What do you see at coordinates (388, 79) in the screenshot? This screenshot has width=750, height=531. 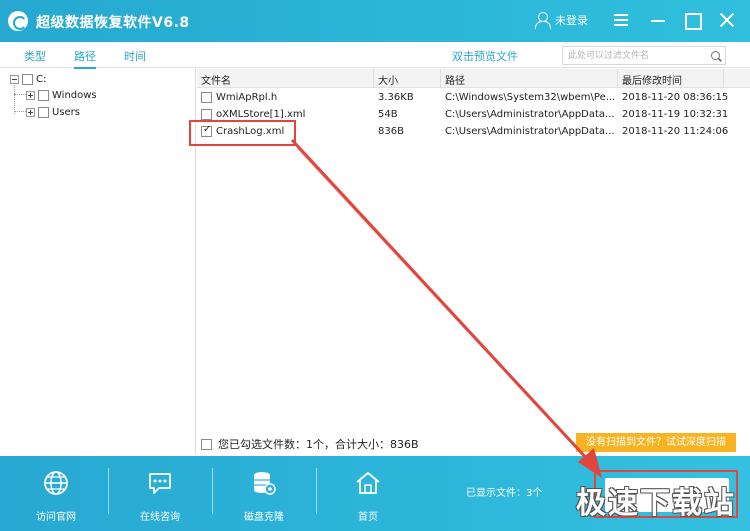 I see `column-header-size: 大小` at bounding box center [388, 79].